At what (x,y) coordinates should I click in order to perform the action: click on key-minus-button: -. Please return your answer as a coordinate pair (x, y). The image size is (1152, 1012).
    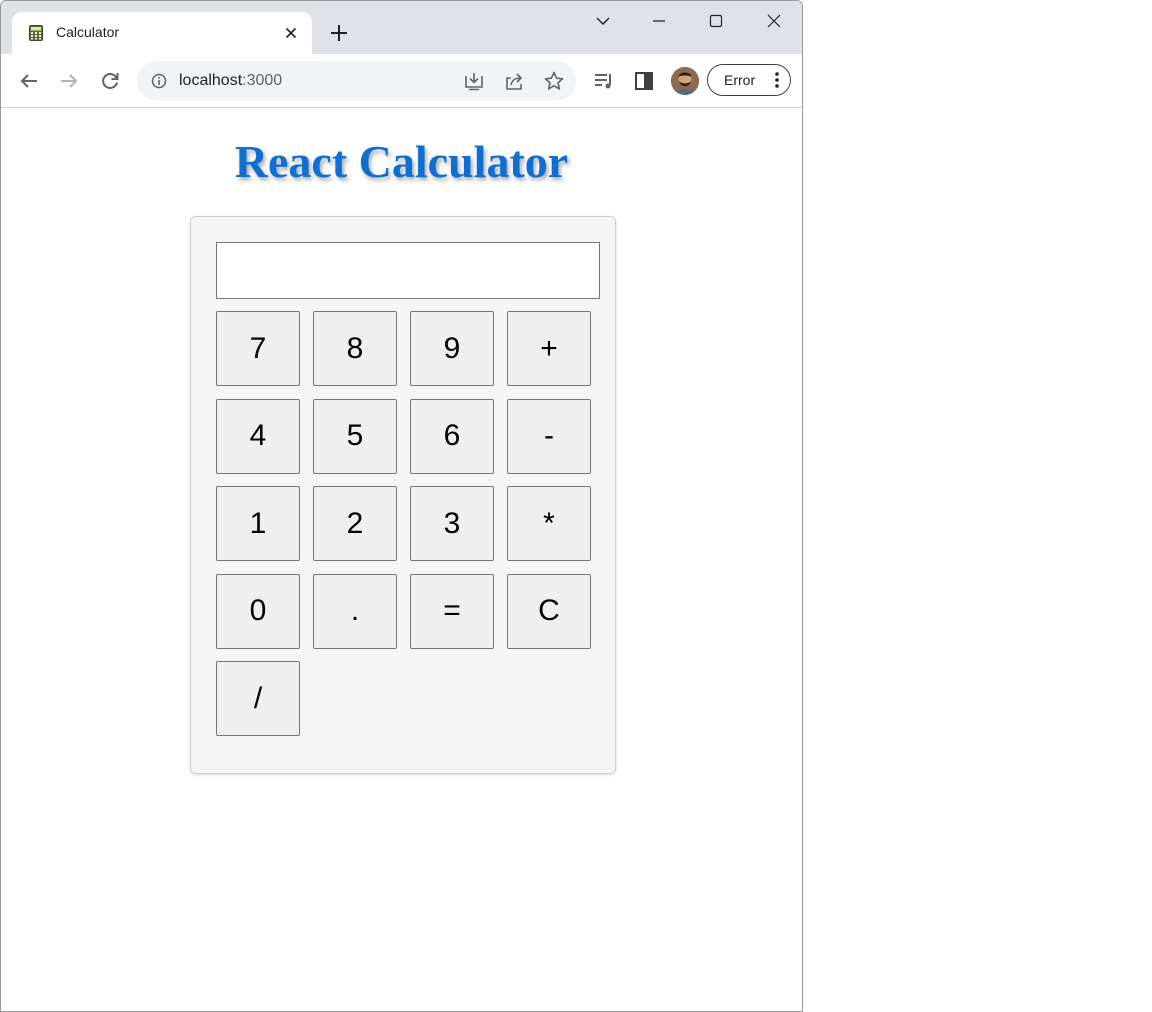
    Looking at the image, I should click on (549, 436).